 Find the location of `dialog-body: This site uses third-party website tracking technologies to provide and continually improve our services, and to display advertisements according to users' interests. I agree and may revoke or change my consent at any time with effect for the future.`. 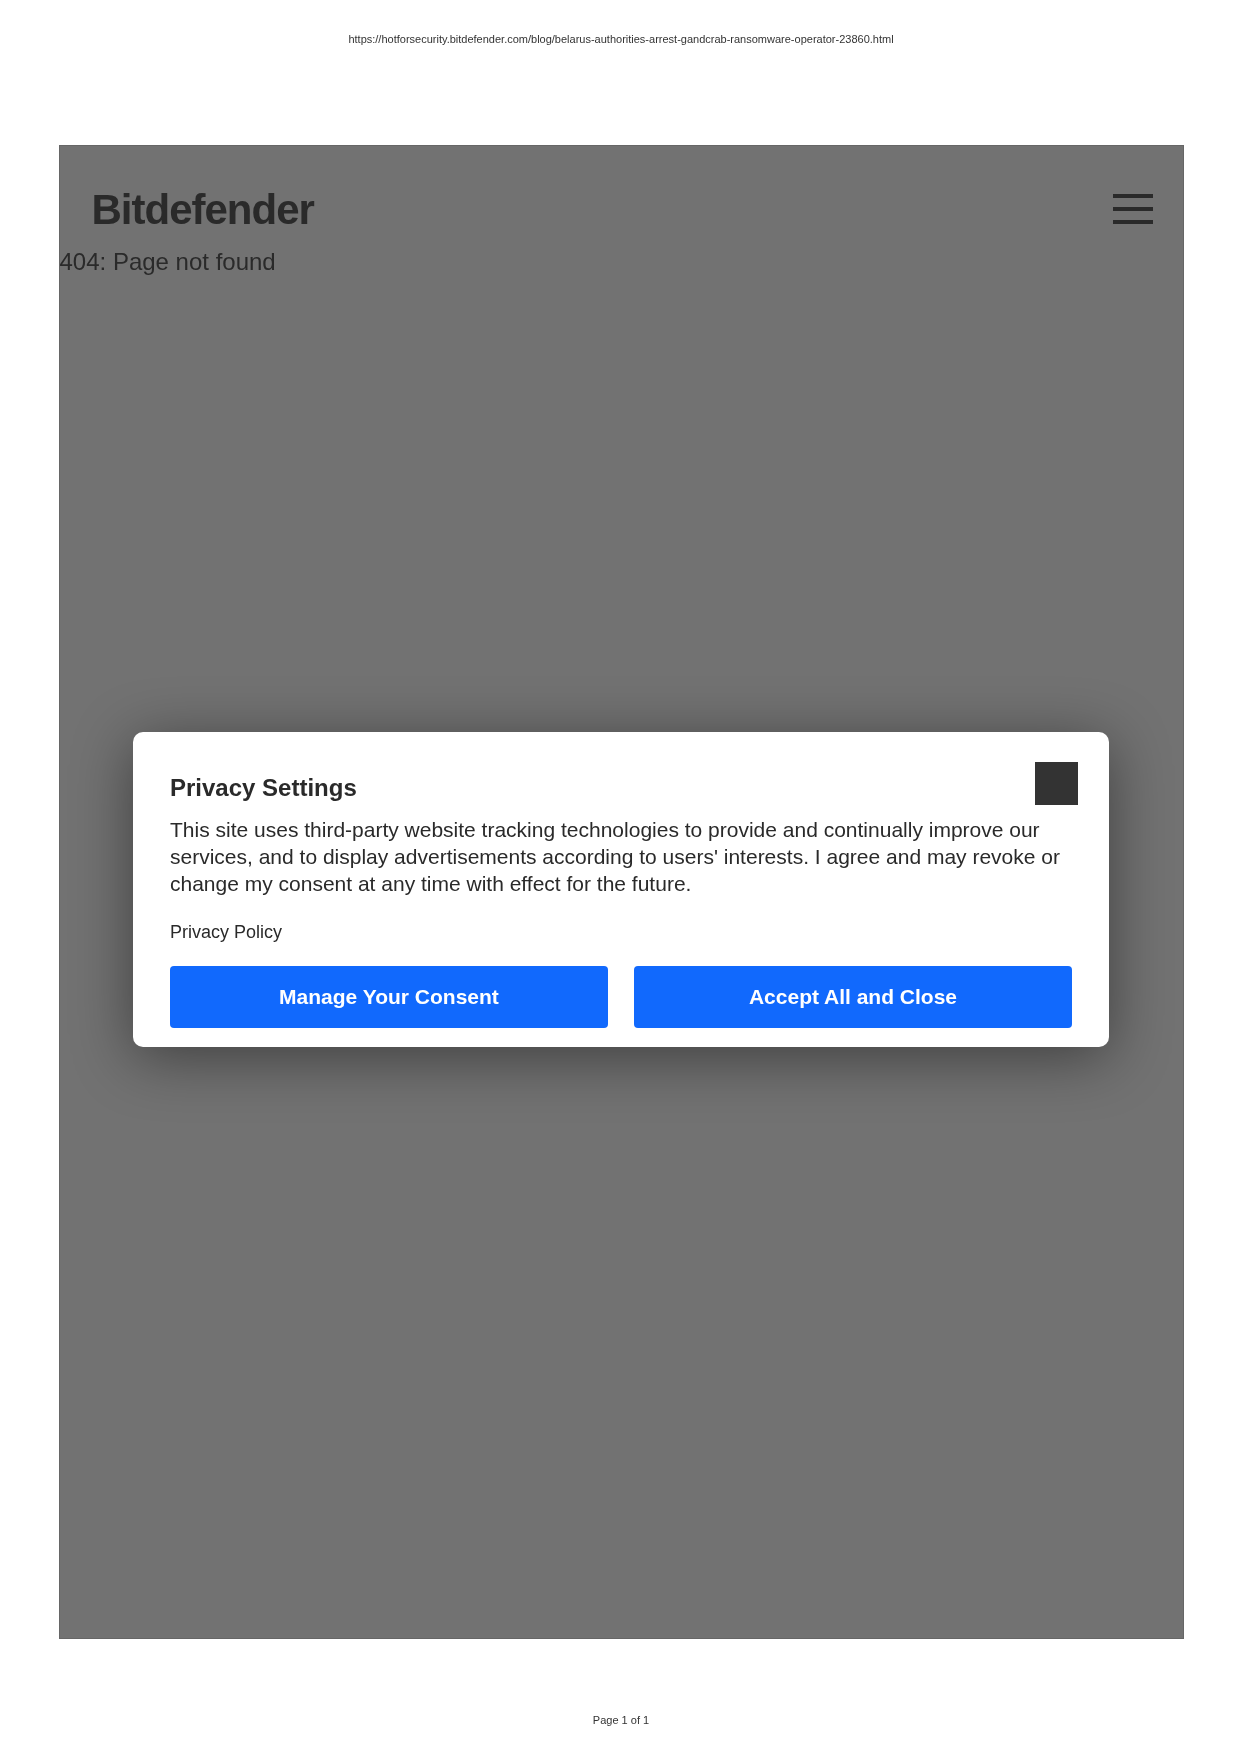

dialog-body: This site uses third-party website tracking technologies to provide and continually improve our services, and to display advertisements according to users' interests. I agree and may revoke or change my consent at any time with effect for the future. is located at coordinates (615, 857).